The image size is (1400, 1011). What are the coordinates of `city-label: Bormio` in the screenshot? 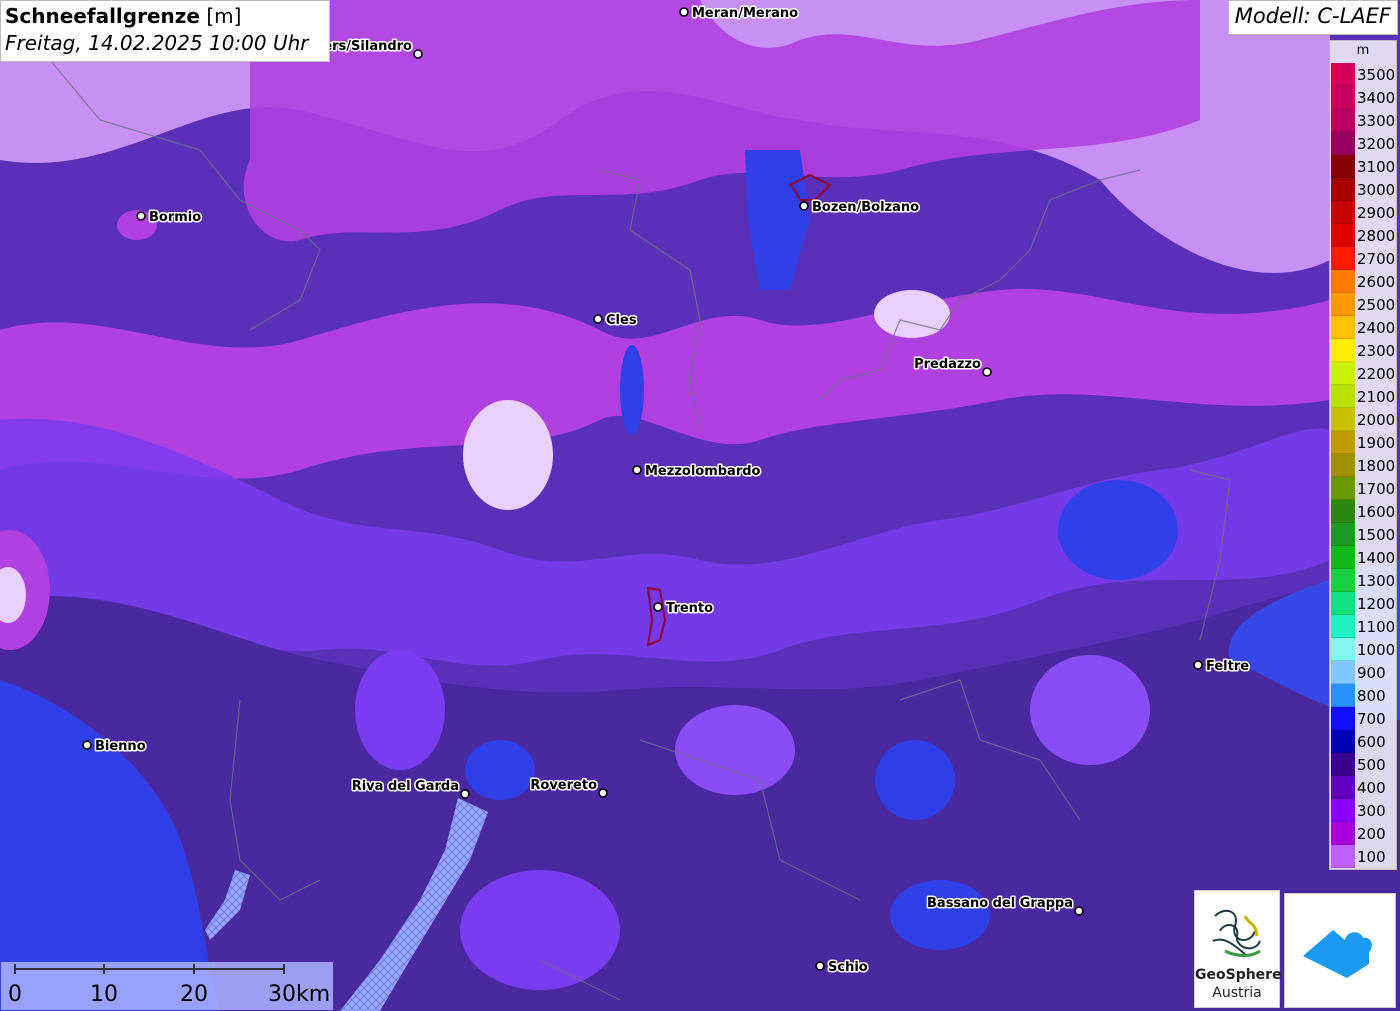 It's located at (175, 217).